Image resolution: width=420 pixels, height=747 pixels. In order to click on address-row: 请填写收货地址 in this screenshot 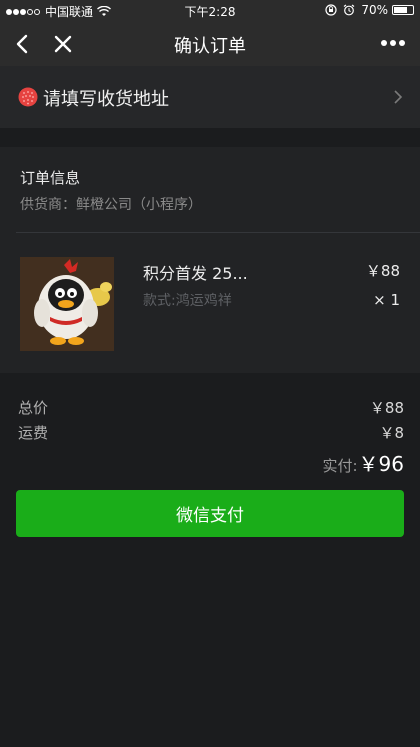, I will do `click(210, 97)`.